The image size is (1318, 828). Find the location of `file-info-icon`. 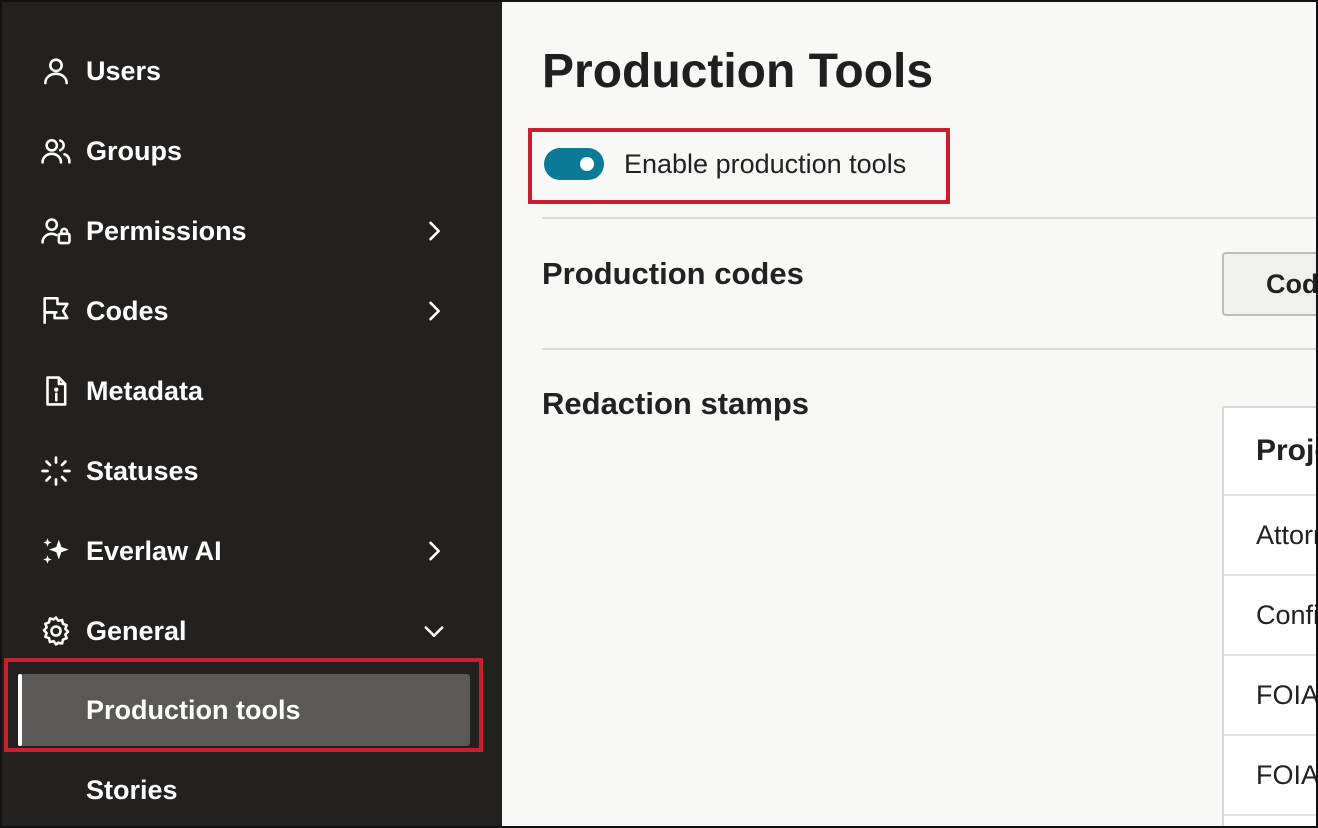

file-info-icon is located at coordinates (56, 391).